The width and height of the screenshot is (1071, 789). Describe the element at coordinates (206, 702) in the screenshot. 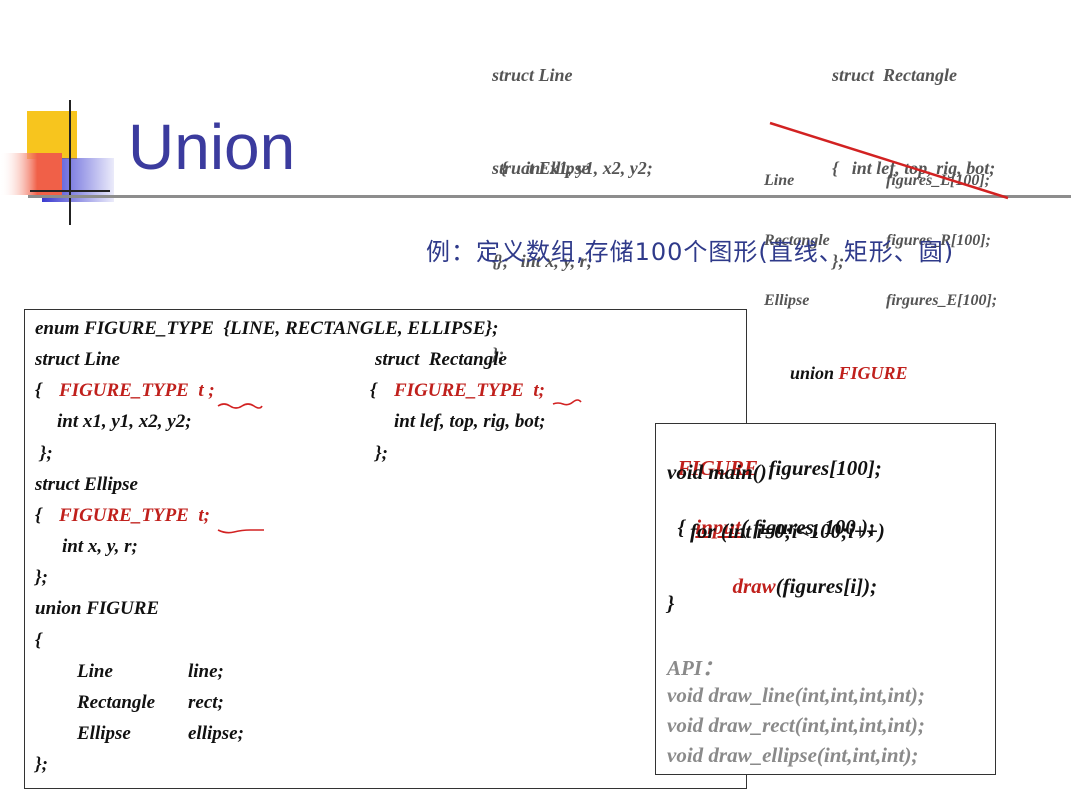

I see `member-name: rect;` at that location.